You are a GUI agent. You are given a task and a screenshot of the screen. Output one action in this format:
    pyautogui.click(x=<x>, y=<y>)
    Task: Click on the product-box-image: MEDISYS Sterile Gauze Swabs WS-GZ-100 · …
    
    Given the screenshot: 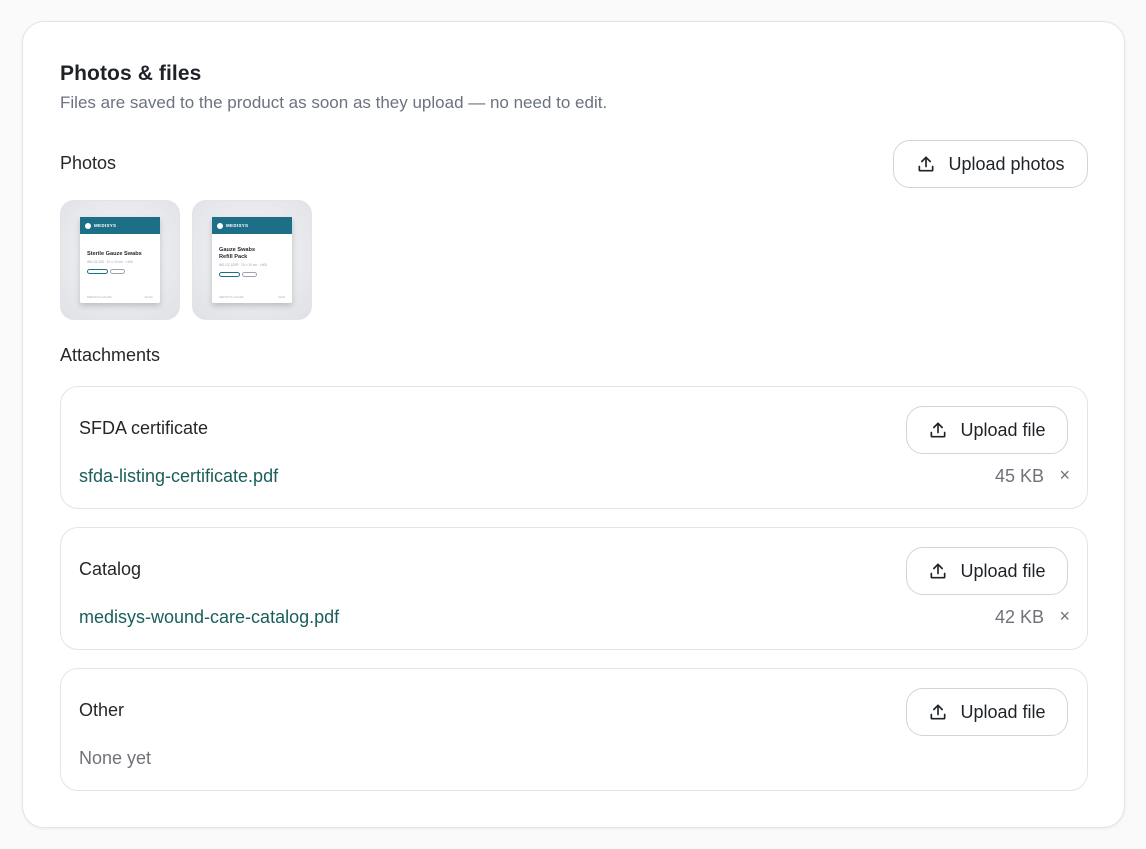 What is the action you would take?
    pyautogui.click(x=120, y=260)
    